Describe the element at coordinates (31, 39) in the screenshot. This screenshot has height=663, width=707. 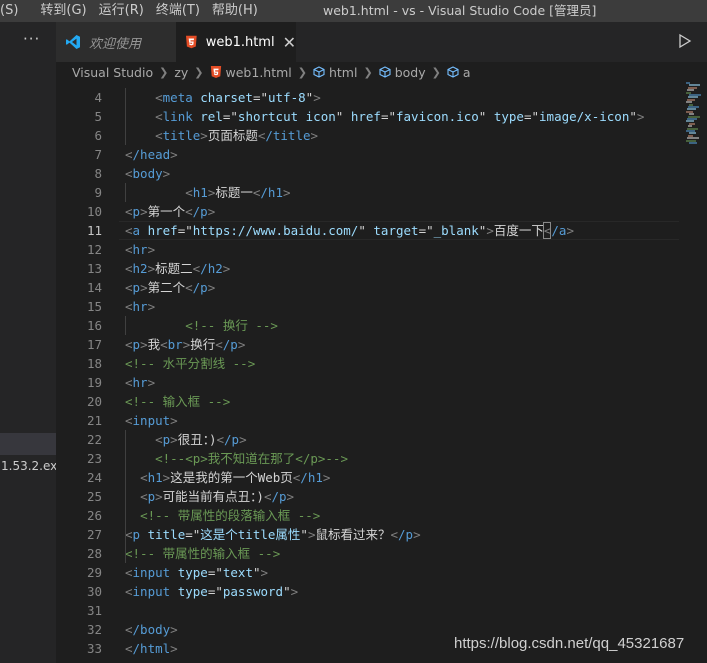
I see `more-actions-icon: ···` at that location.